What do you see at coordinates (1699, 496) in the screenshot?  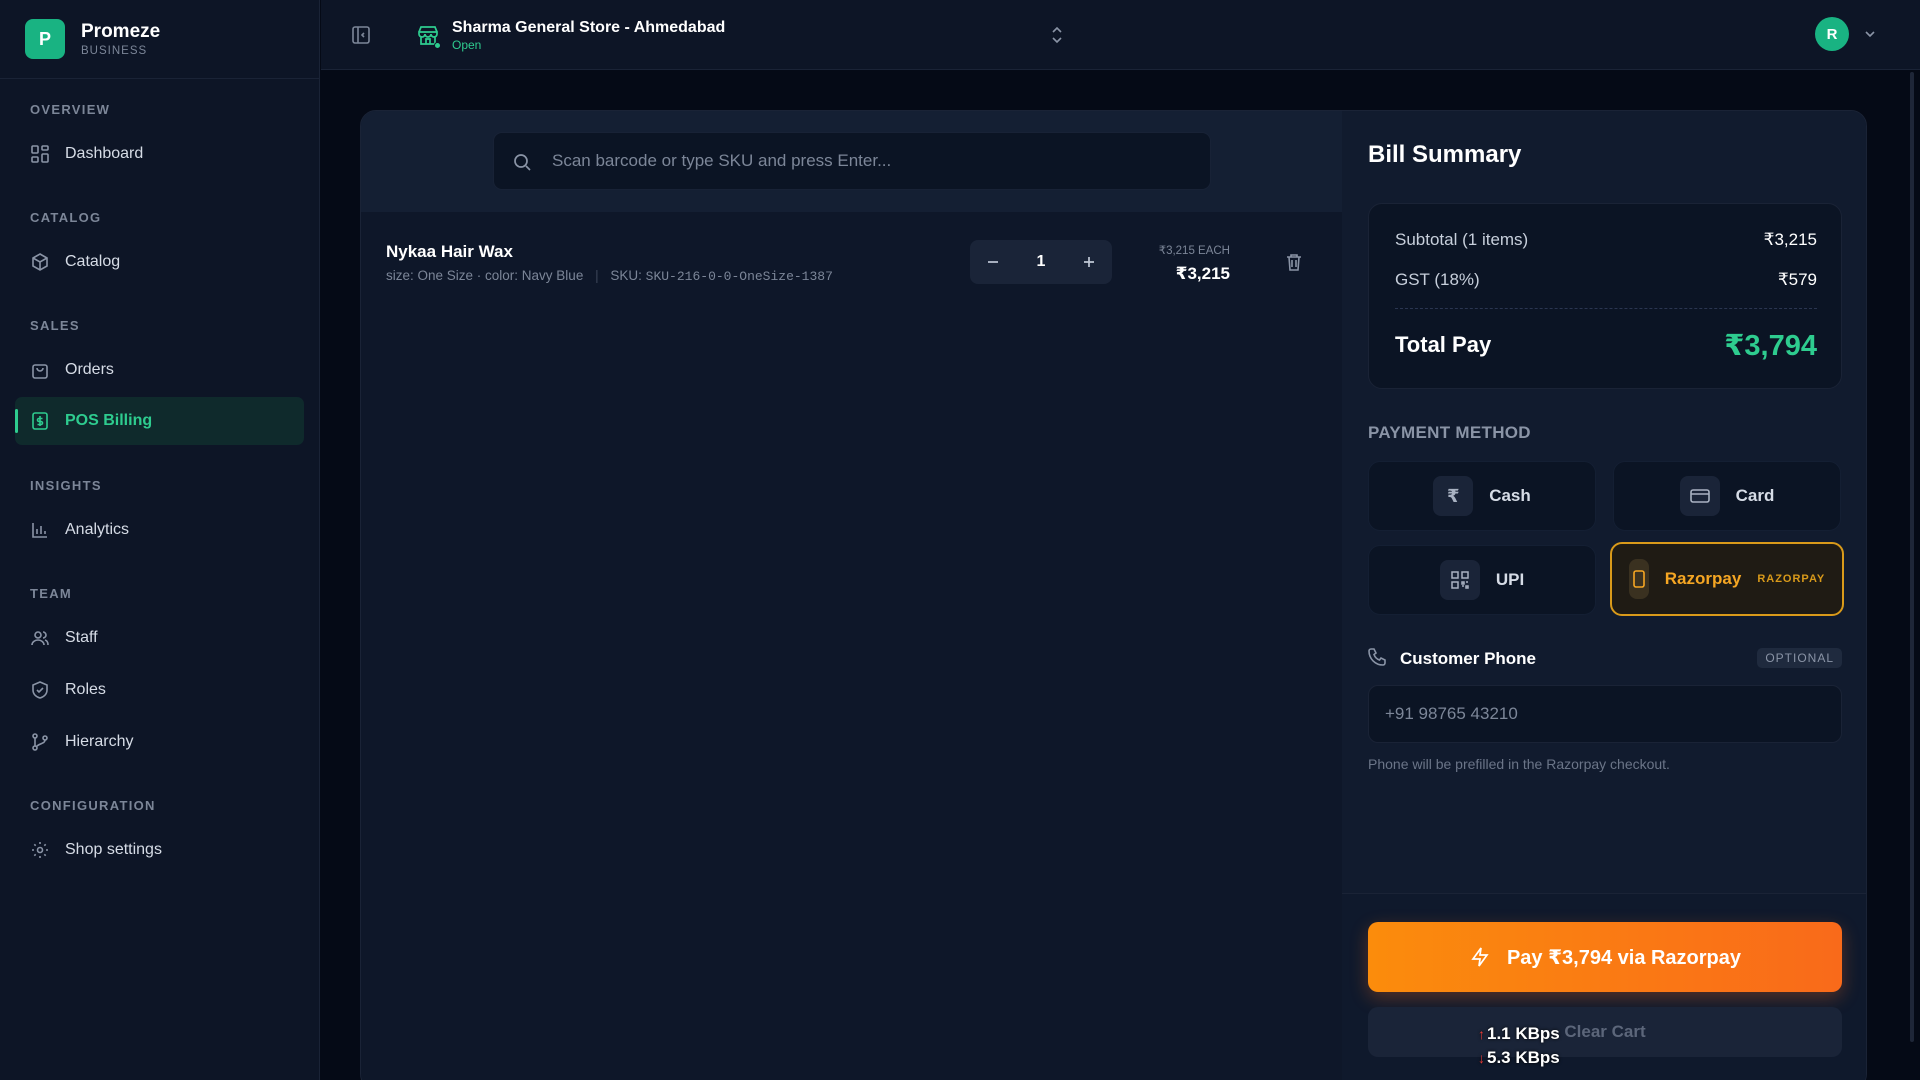 I see `card-icon` at bounding box center [1699, 496].